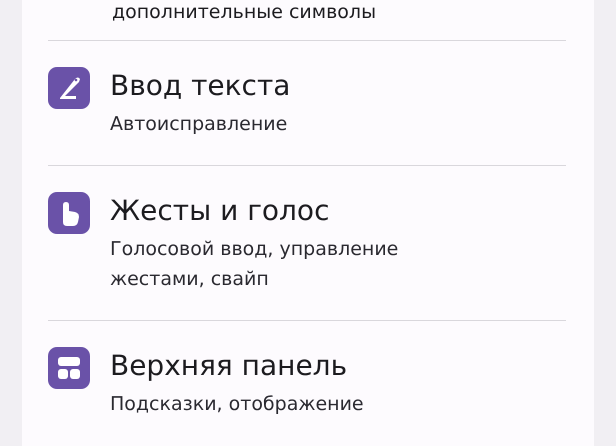 The width and height of the screenshot is (616, 446). What do you see at coordinates (69, 368) in the screenshot?
I see `grid-icon` at bounding box center [69, 368].